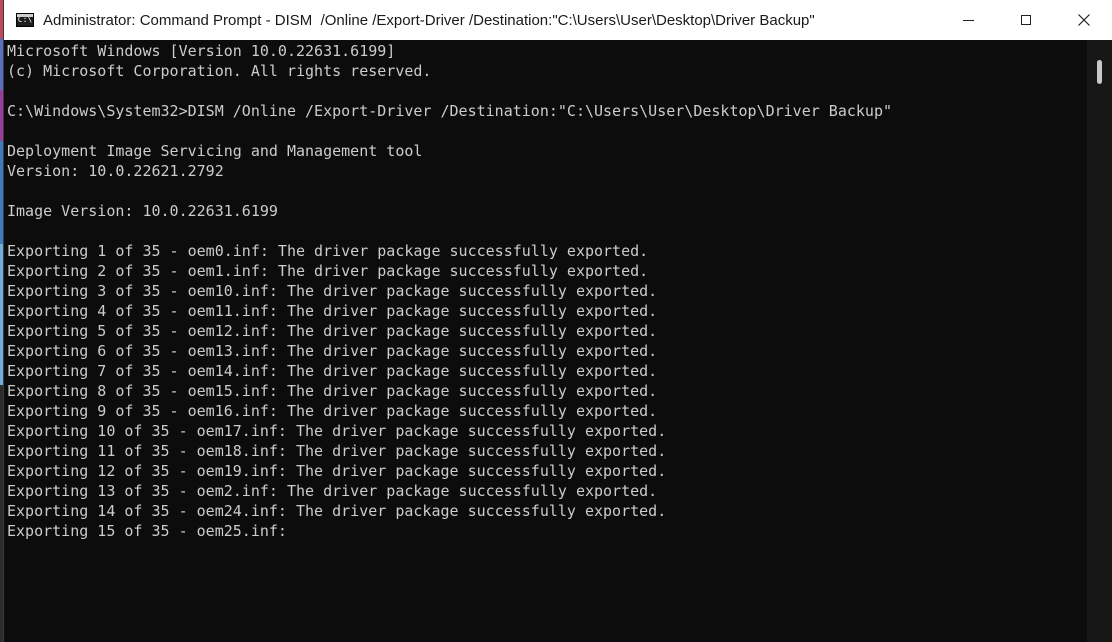 This screenshot has height=642, width=1112. I want to click on minimize-button, so click(968, 20).